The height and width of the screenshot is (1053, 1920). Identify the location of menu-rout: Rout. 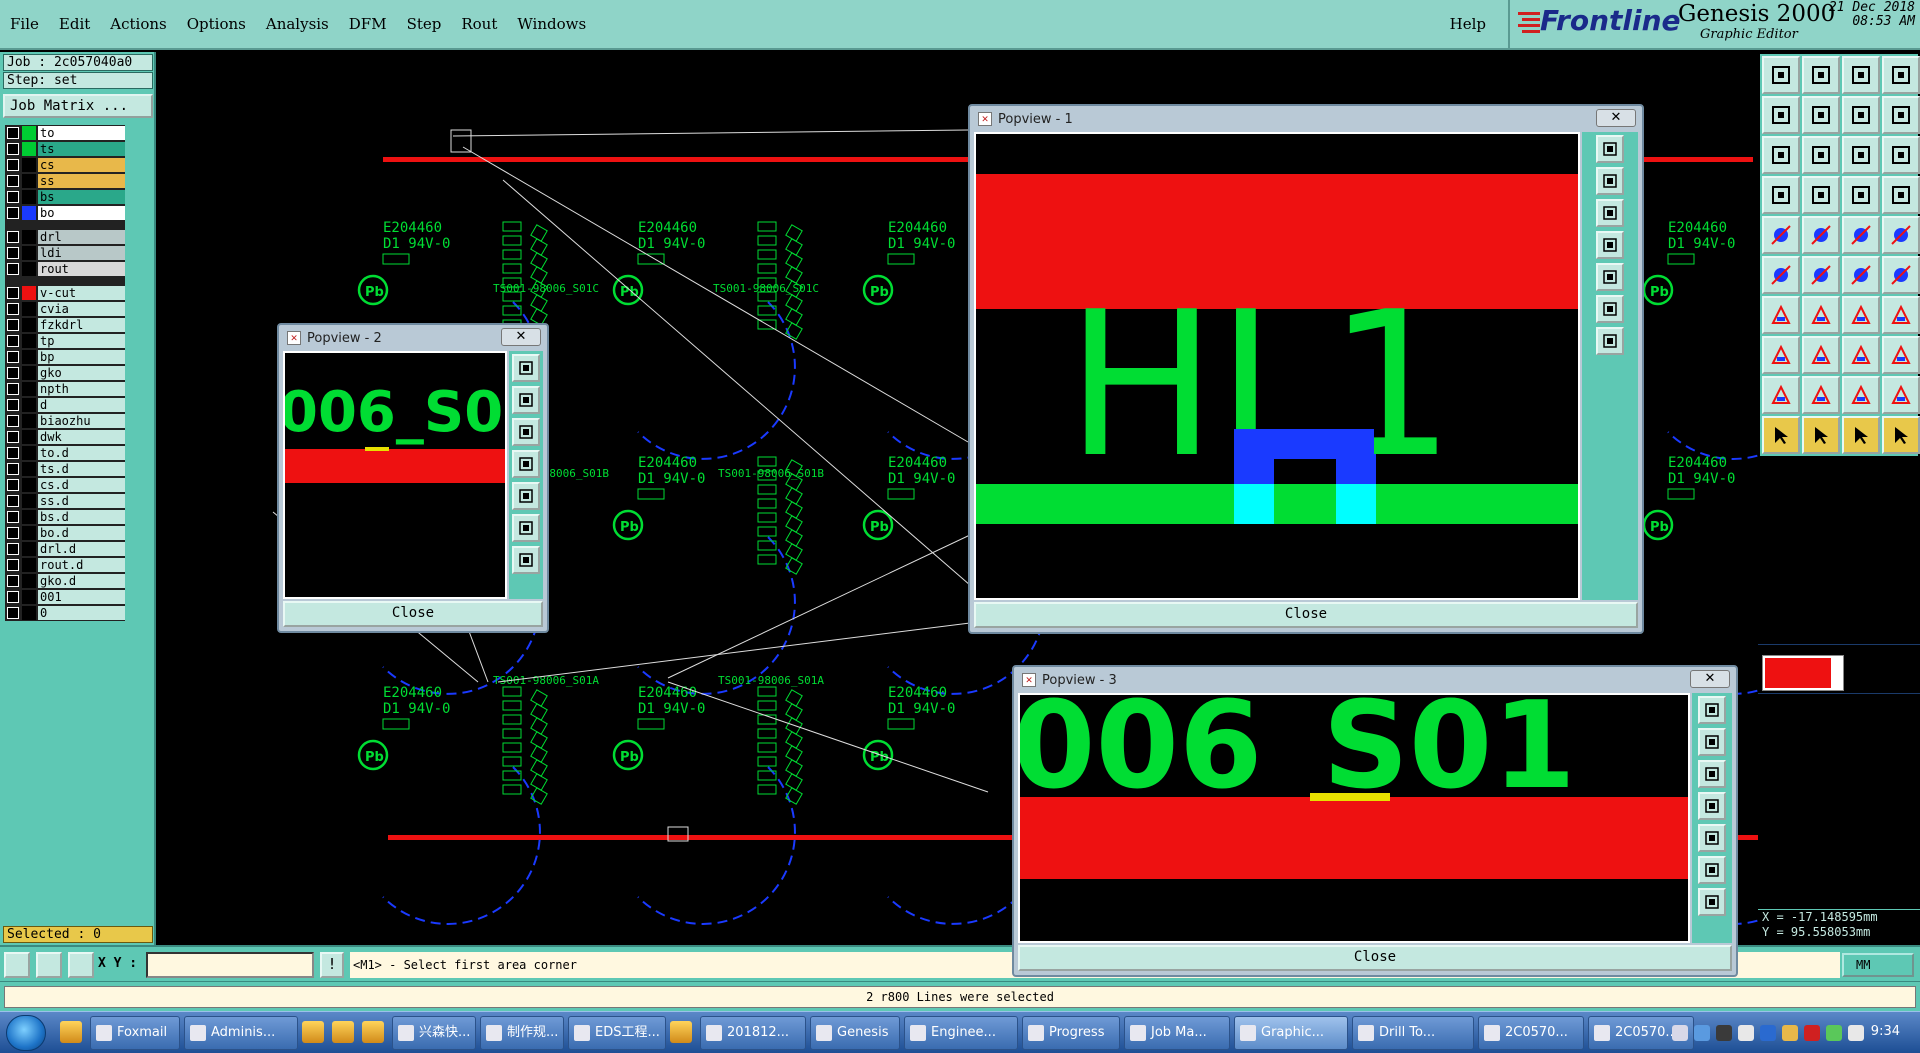
(479, 24).